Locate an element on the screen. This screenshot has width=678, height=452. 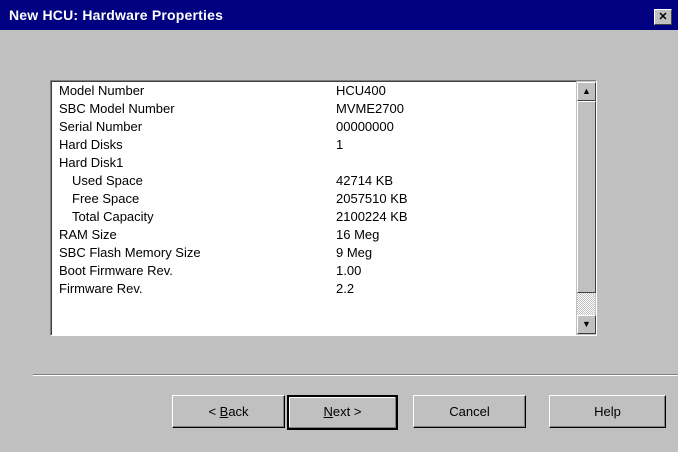
scroll-down-button: ▼ is located at coordinates (586, 324).